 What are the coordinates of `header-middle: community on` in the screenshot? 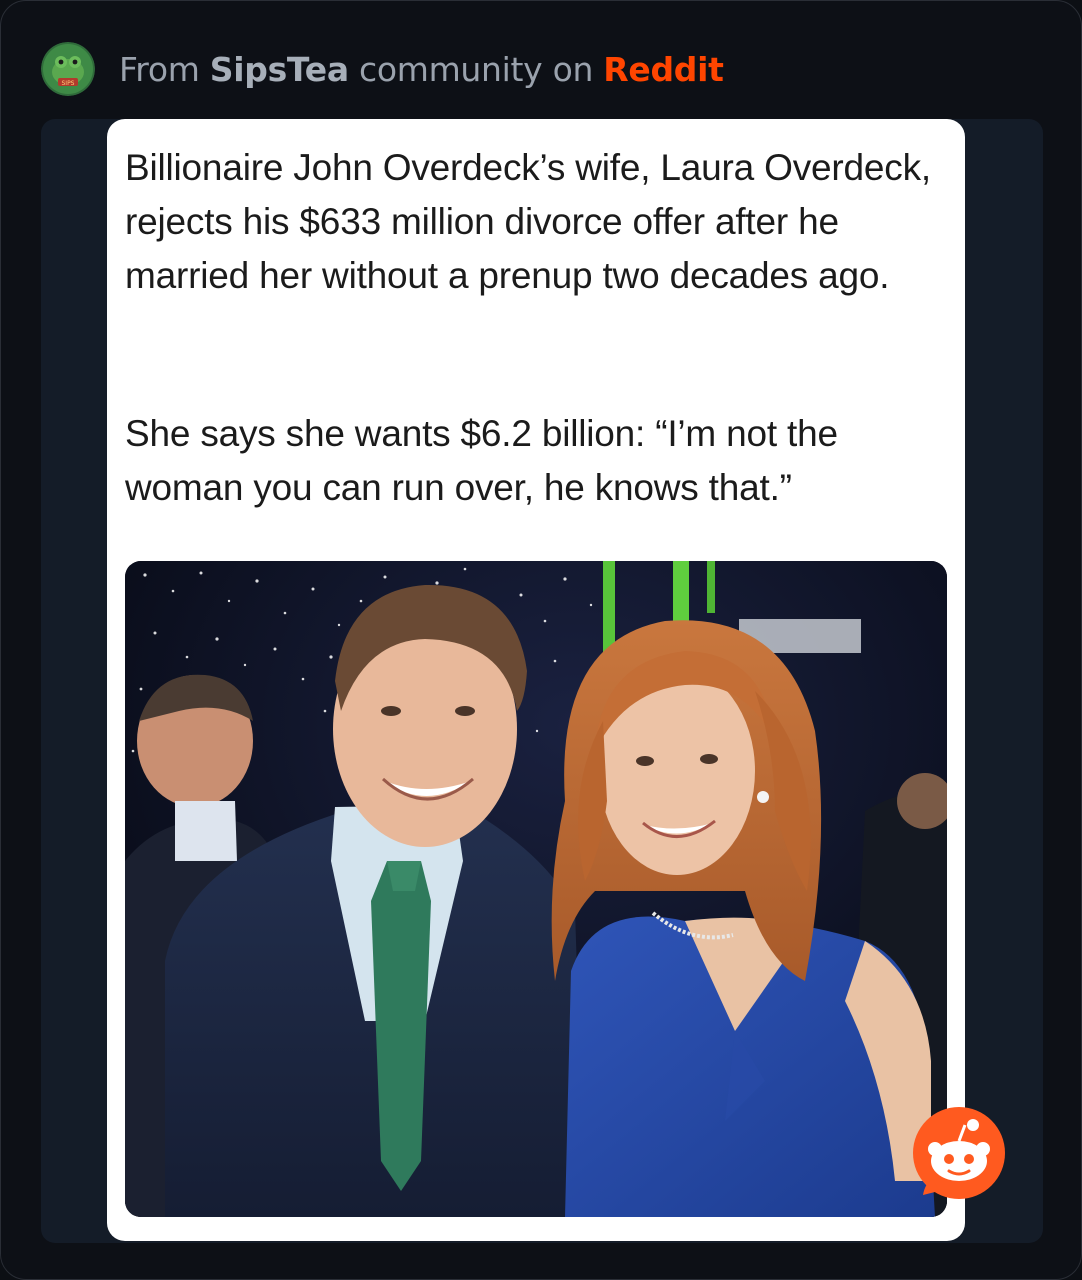 It's located at (476, 69).